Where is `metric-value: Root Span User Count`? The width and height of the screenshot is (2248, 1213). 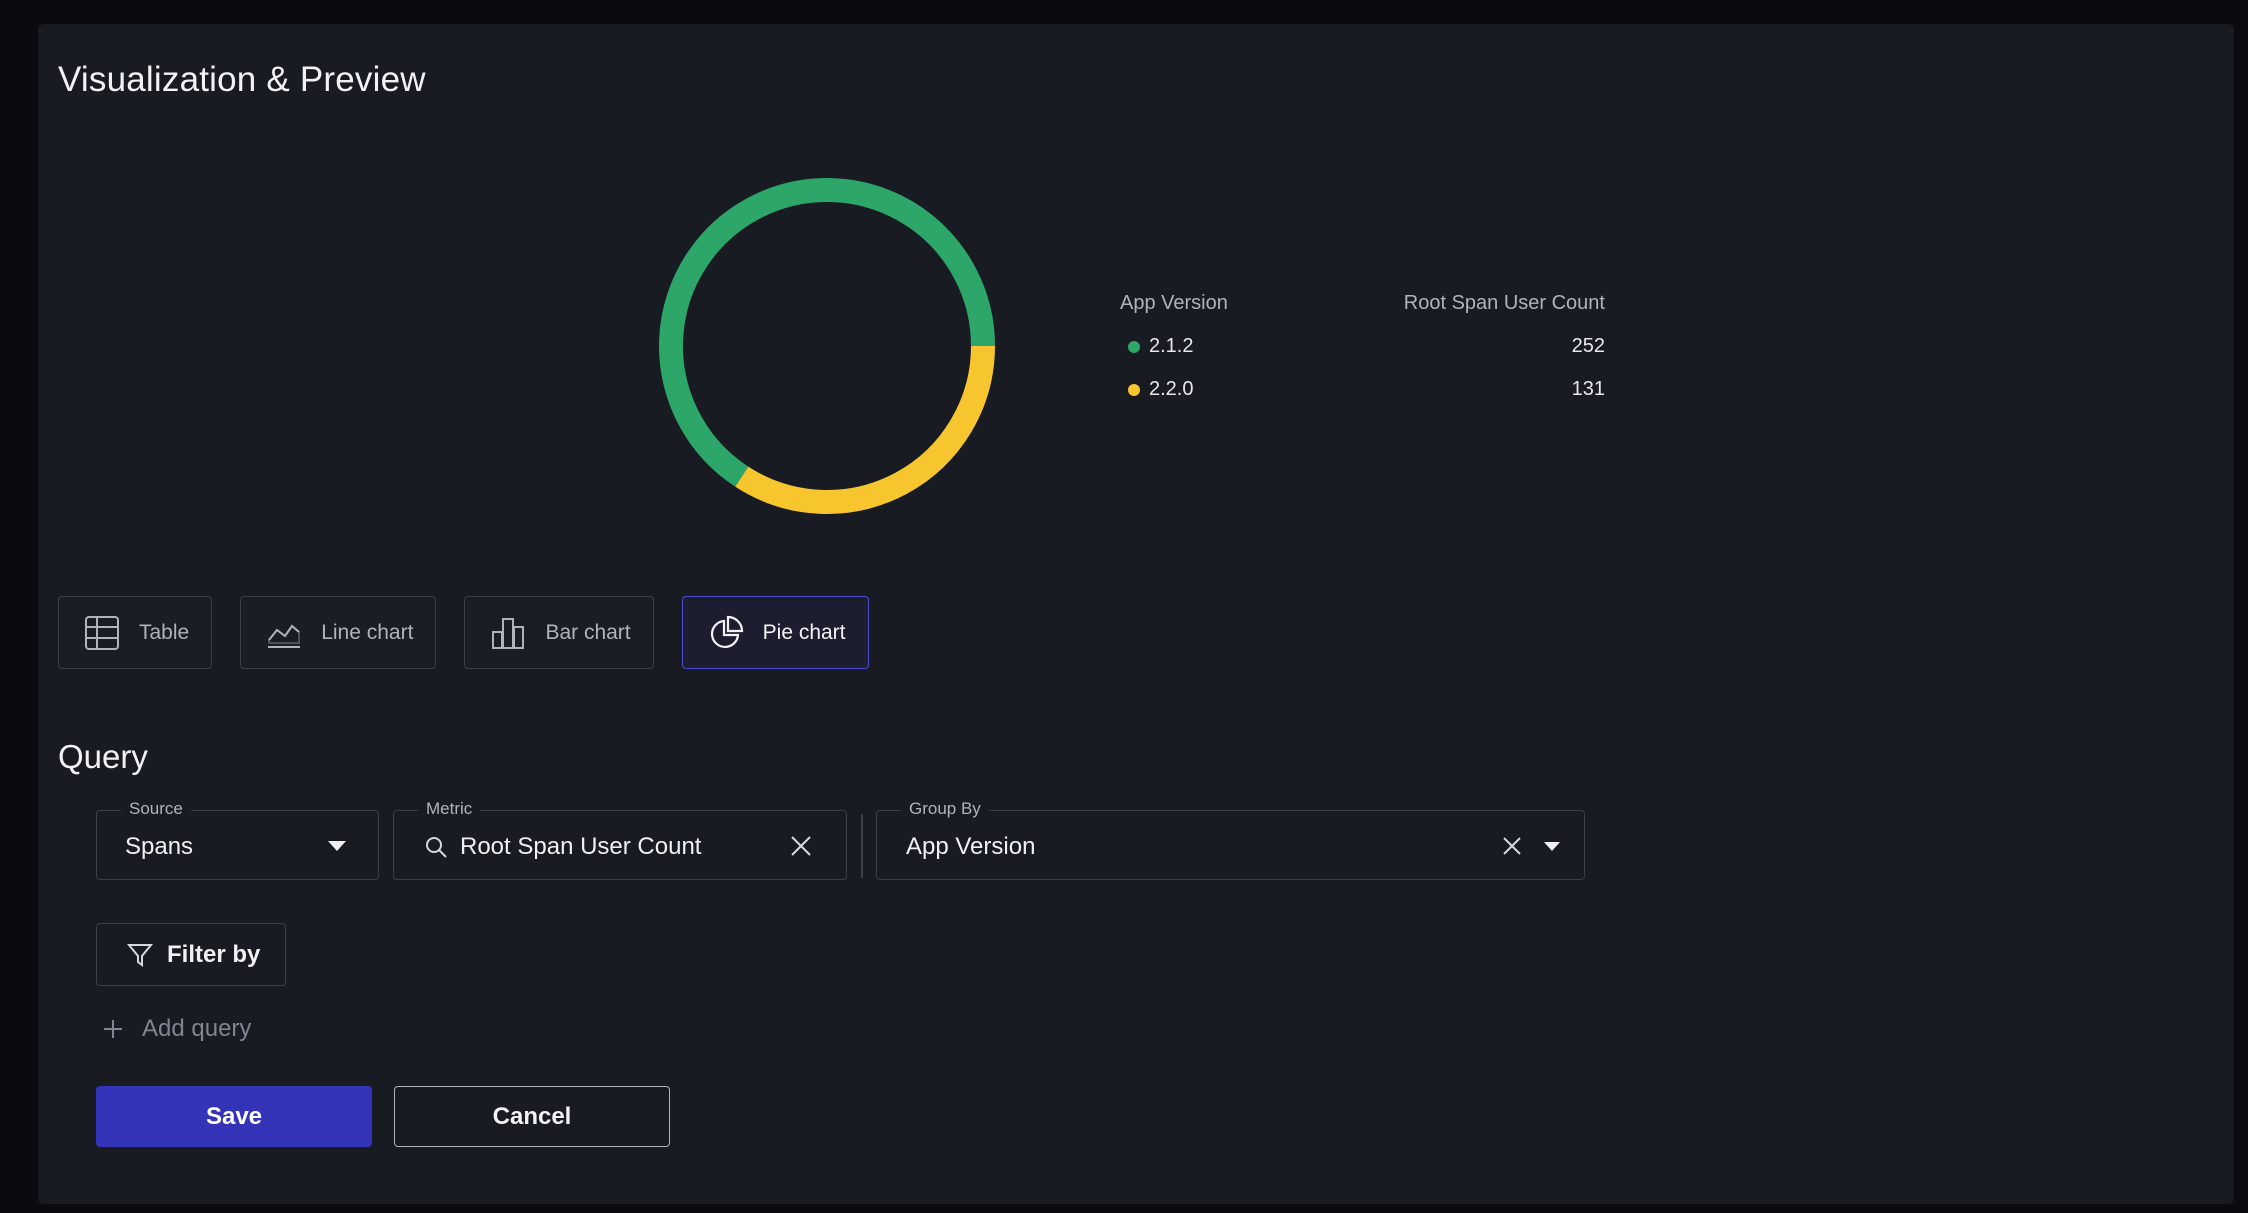
metric-value: Root Span User Count is located at coordinates (581, 846).